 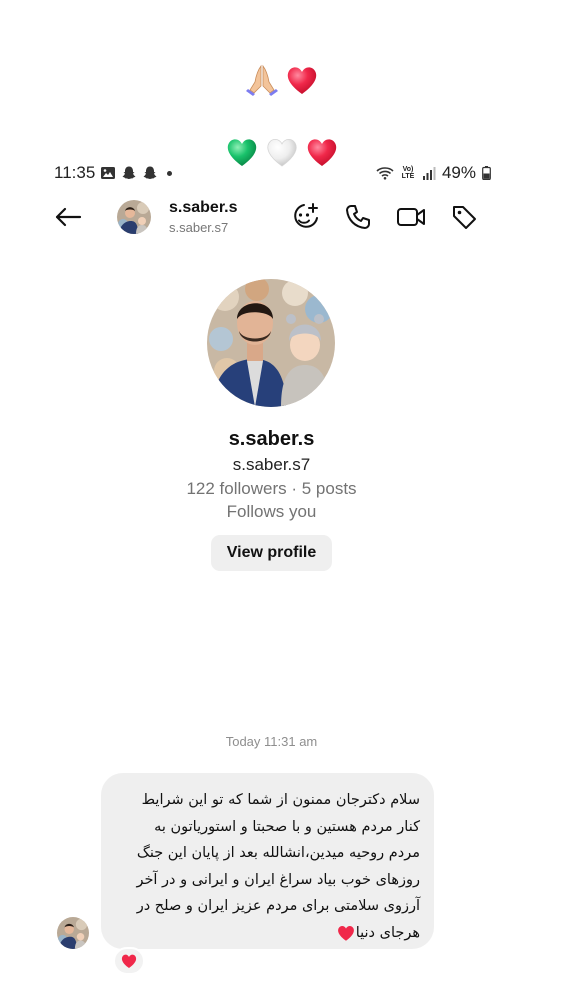 I want to click on header-avatar, so click(x=134, y=217).